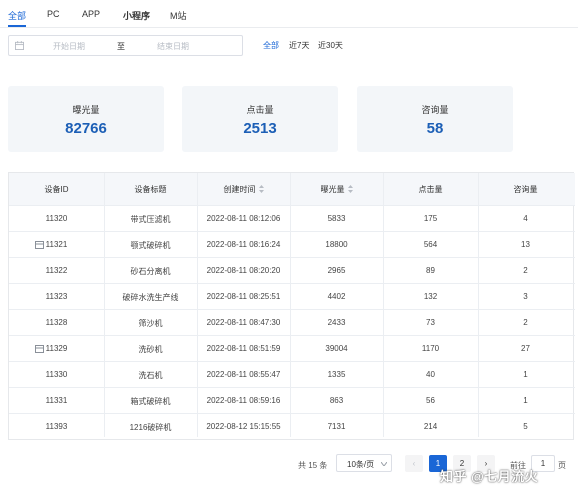 The width and height of the screenshot is (578, 500). Describe the element at coordinates (430, 218) in the screenshot. I see `cell-clicks: 175` at that location.